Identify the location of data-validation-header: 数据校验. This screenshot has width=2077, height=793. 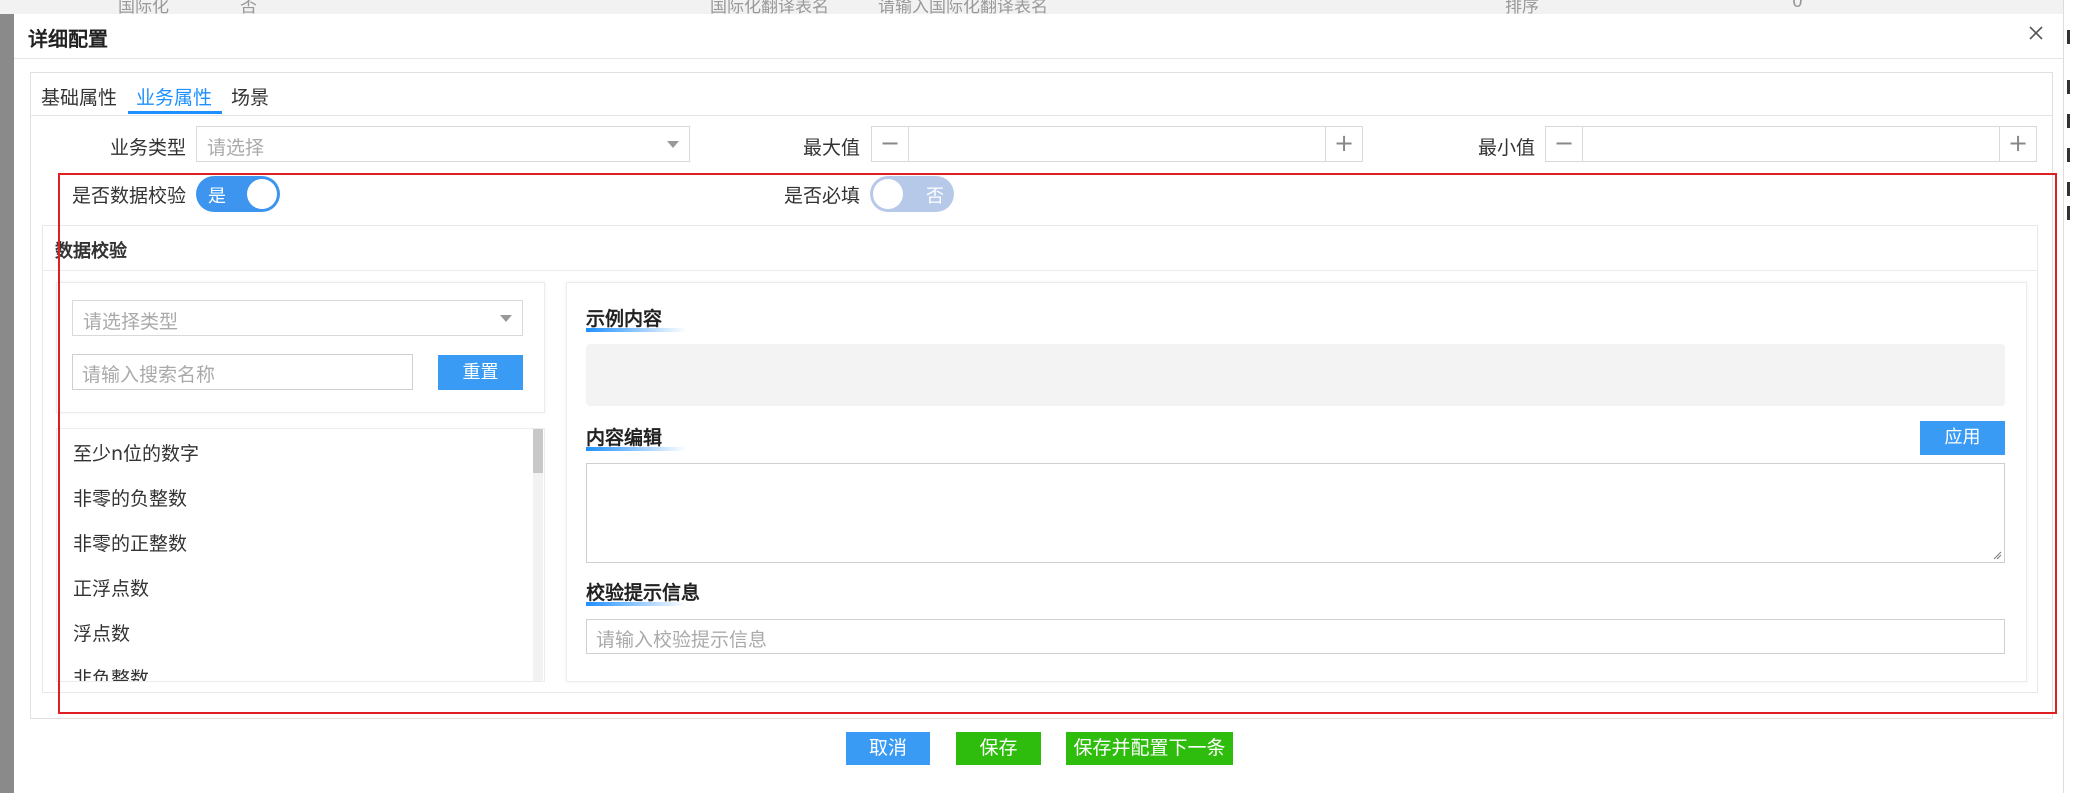
(1040, 248).